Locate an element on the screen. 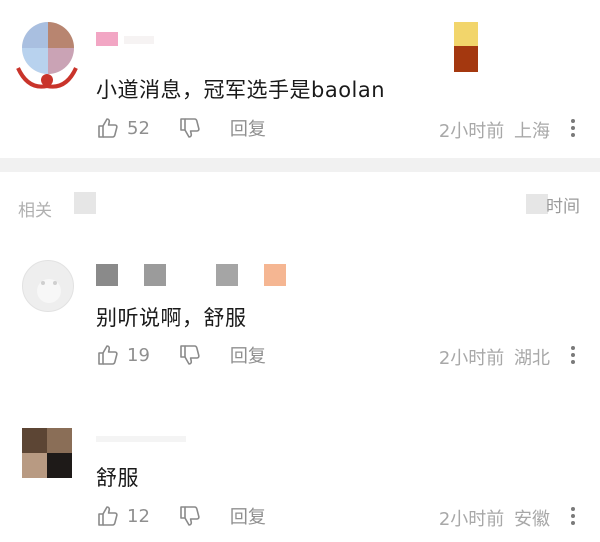 The width and height of the screenshot is (600, 542). section-label-mask is located at coordinates (85, 203).